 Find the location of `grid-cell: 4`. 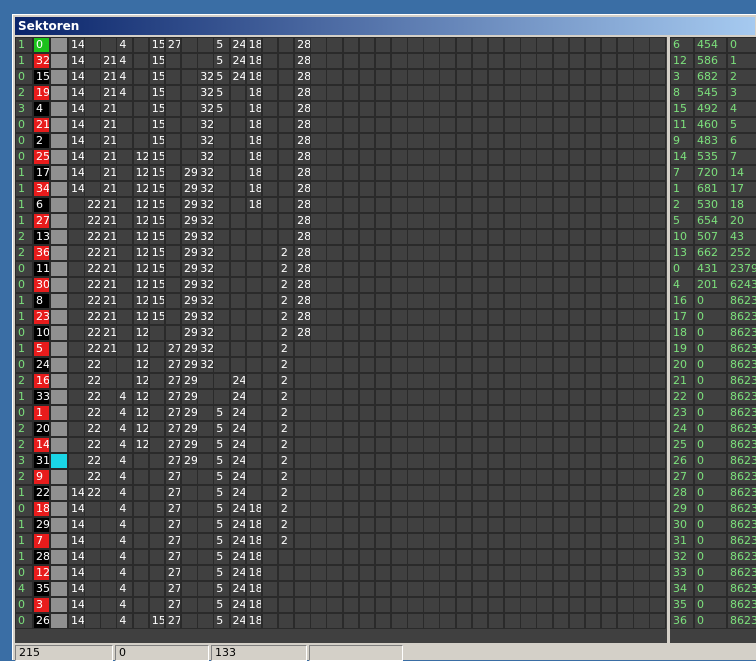

grid-cell: 4 is located at coordinates (124, 77).